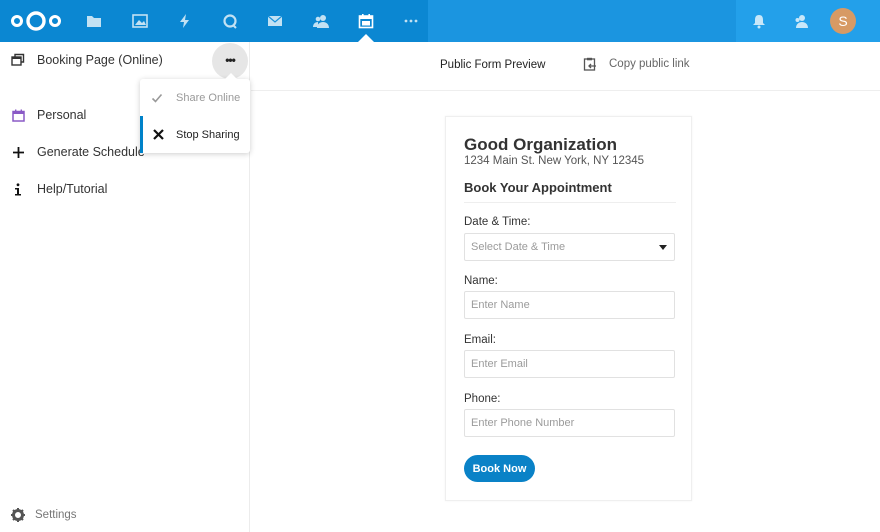 The image size is (880, 532). What do you see at coordinates (208, 134) in the screenshot?
I see `menu-item-label: Stop Sharing` at bounding box center [208, 134].